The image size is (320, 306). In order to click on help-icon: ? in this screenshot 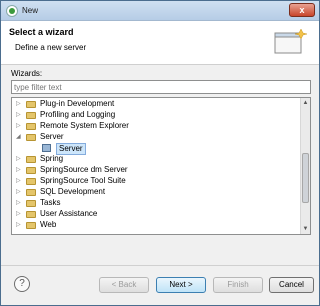, I will do `click(22, 284)`.